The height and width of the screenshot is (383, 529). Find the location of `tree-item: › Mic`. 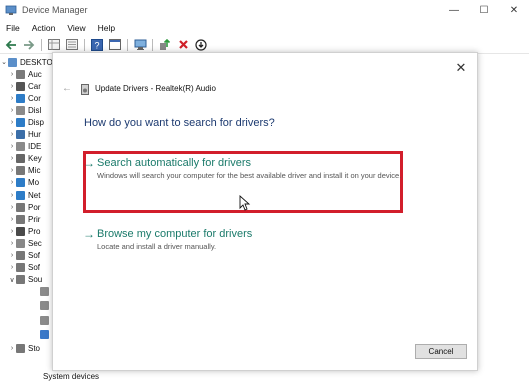

tree-item: › Mic is located at coordinates (24, 171).